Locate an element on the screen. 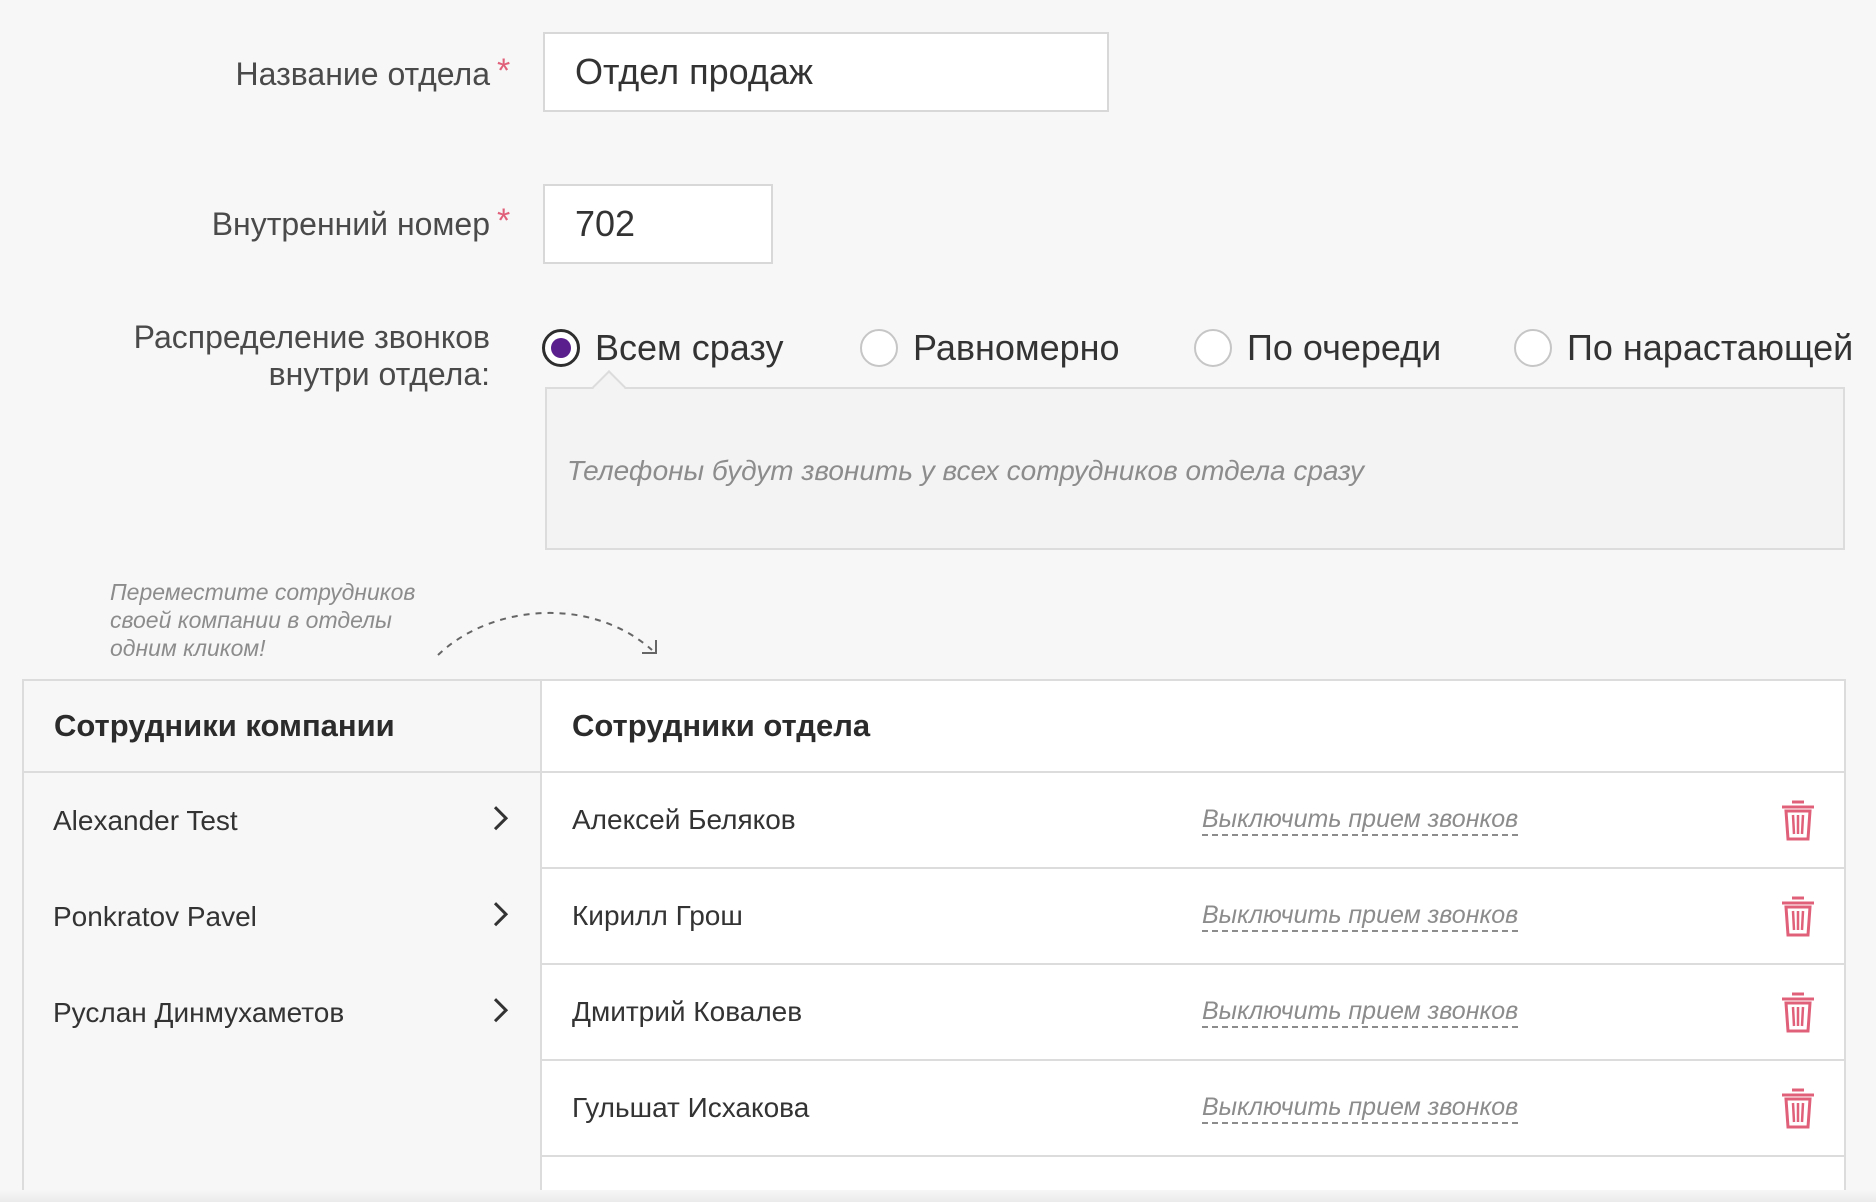 This screenshot has height=1202, width=1876. dashed-arrow-icon is located at coordinates (547, 634).